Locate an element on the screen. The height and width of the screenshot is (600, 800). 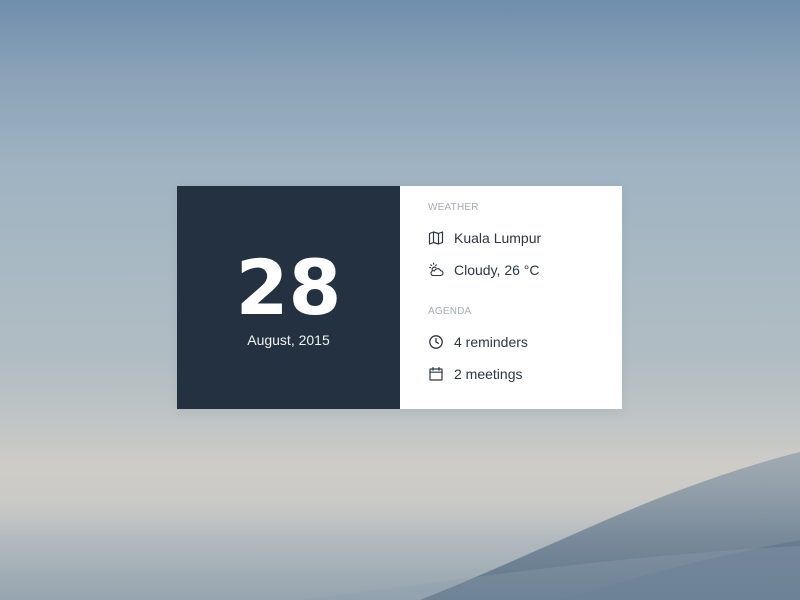
day-number: 28 is located at coordinates (288, 287).